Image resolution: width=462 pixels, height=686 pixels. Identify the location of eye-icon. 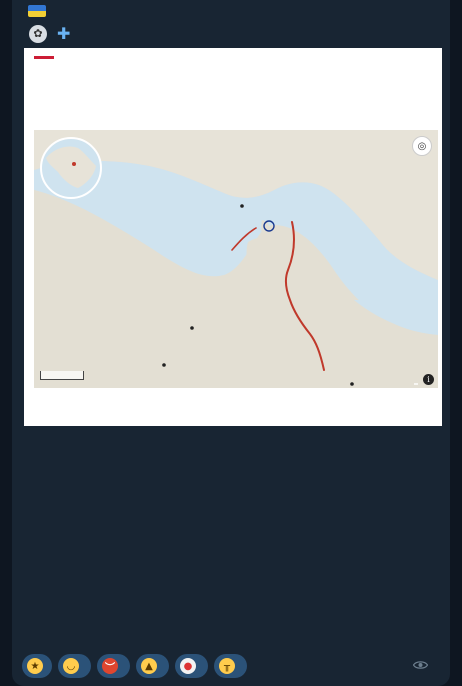
(420, 665).